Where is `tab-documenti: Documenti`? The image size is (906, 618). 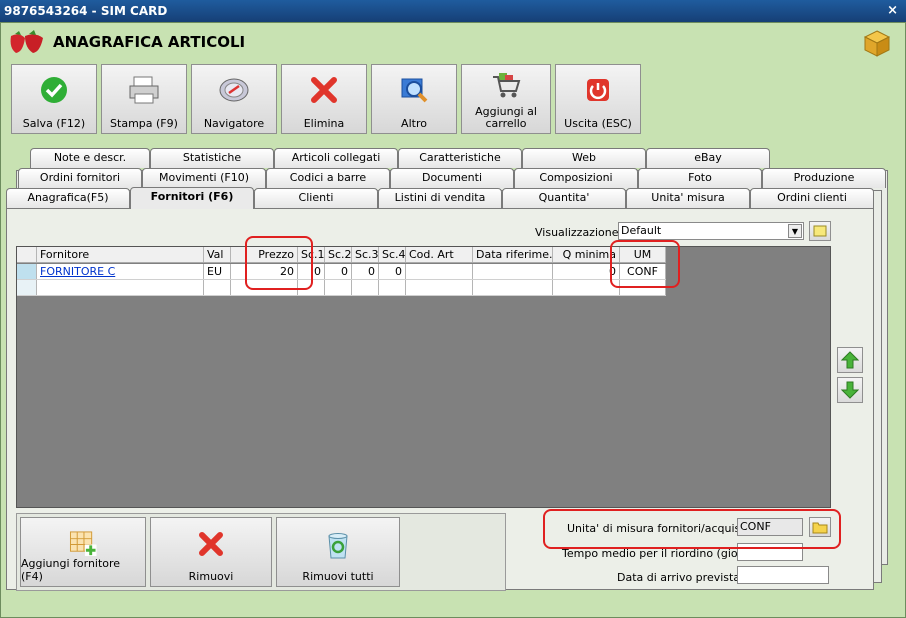
tab-documenti: Documenti is located at coordinates (452, 178).